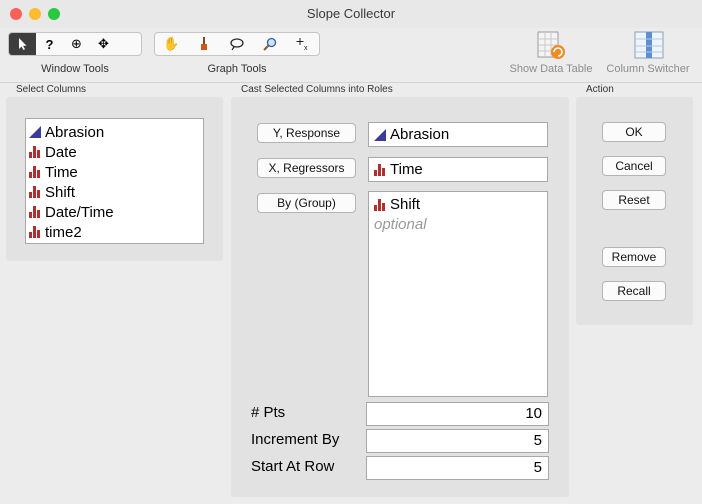 Image resolution: width=702 pixels, height=504 pixels. Describe the element at coordinates (114, 232) in the screenshot. I see `column-item-time2: time2` at that location.